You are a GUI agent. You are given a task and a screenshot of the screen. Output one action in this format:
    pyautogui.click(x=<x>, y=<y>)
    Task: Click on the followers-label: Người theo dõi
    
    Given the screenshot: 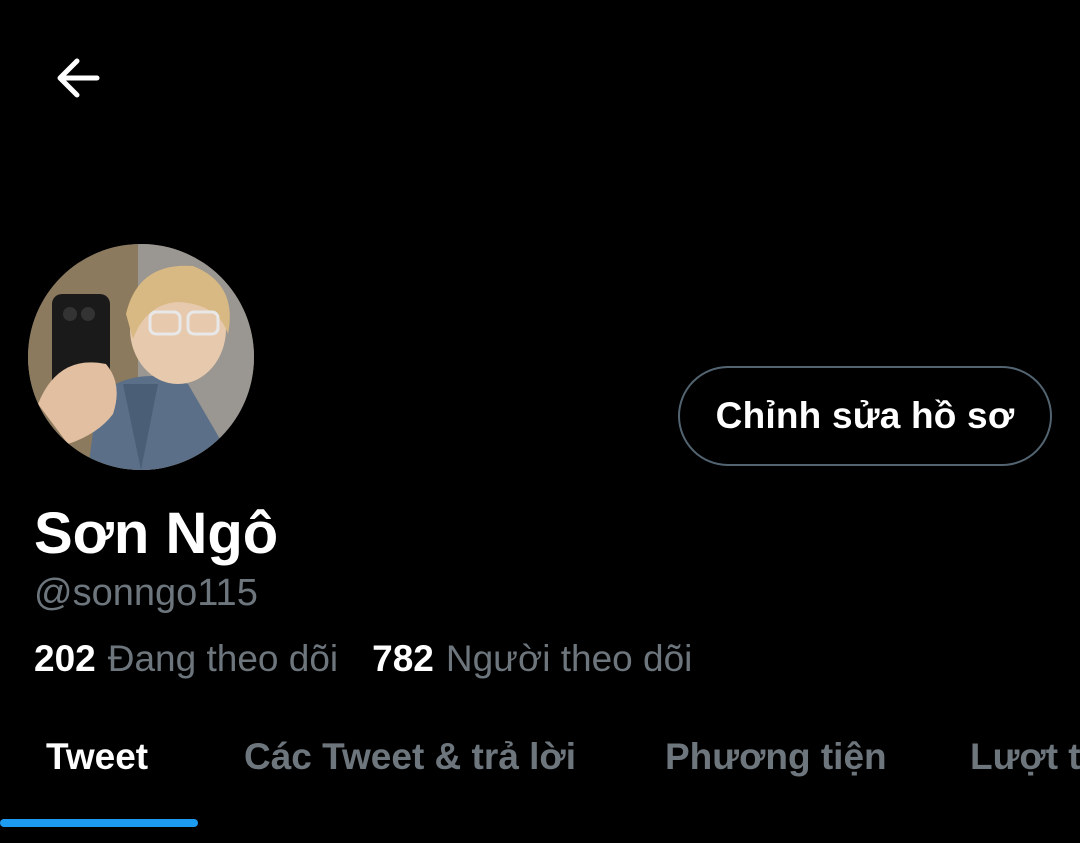 What is the action you would take?
    pyautogui.click(x=569, y=658)
    